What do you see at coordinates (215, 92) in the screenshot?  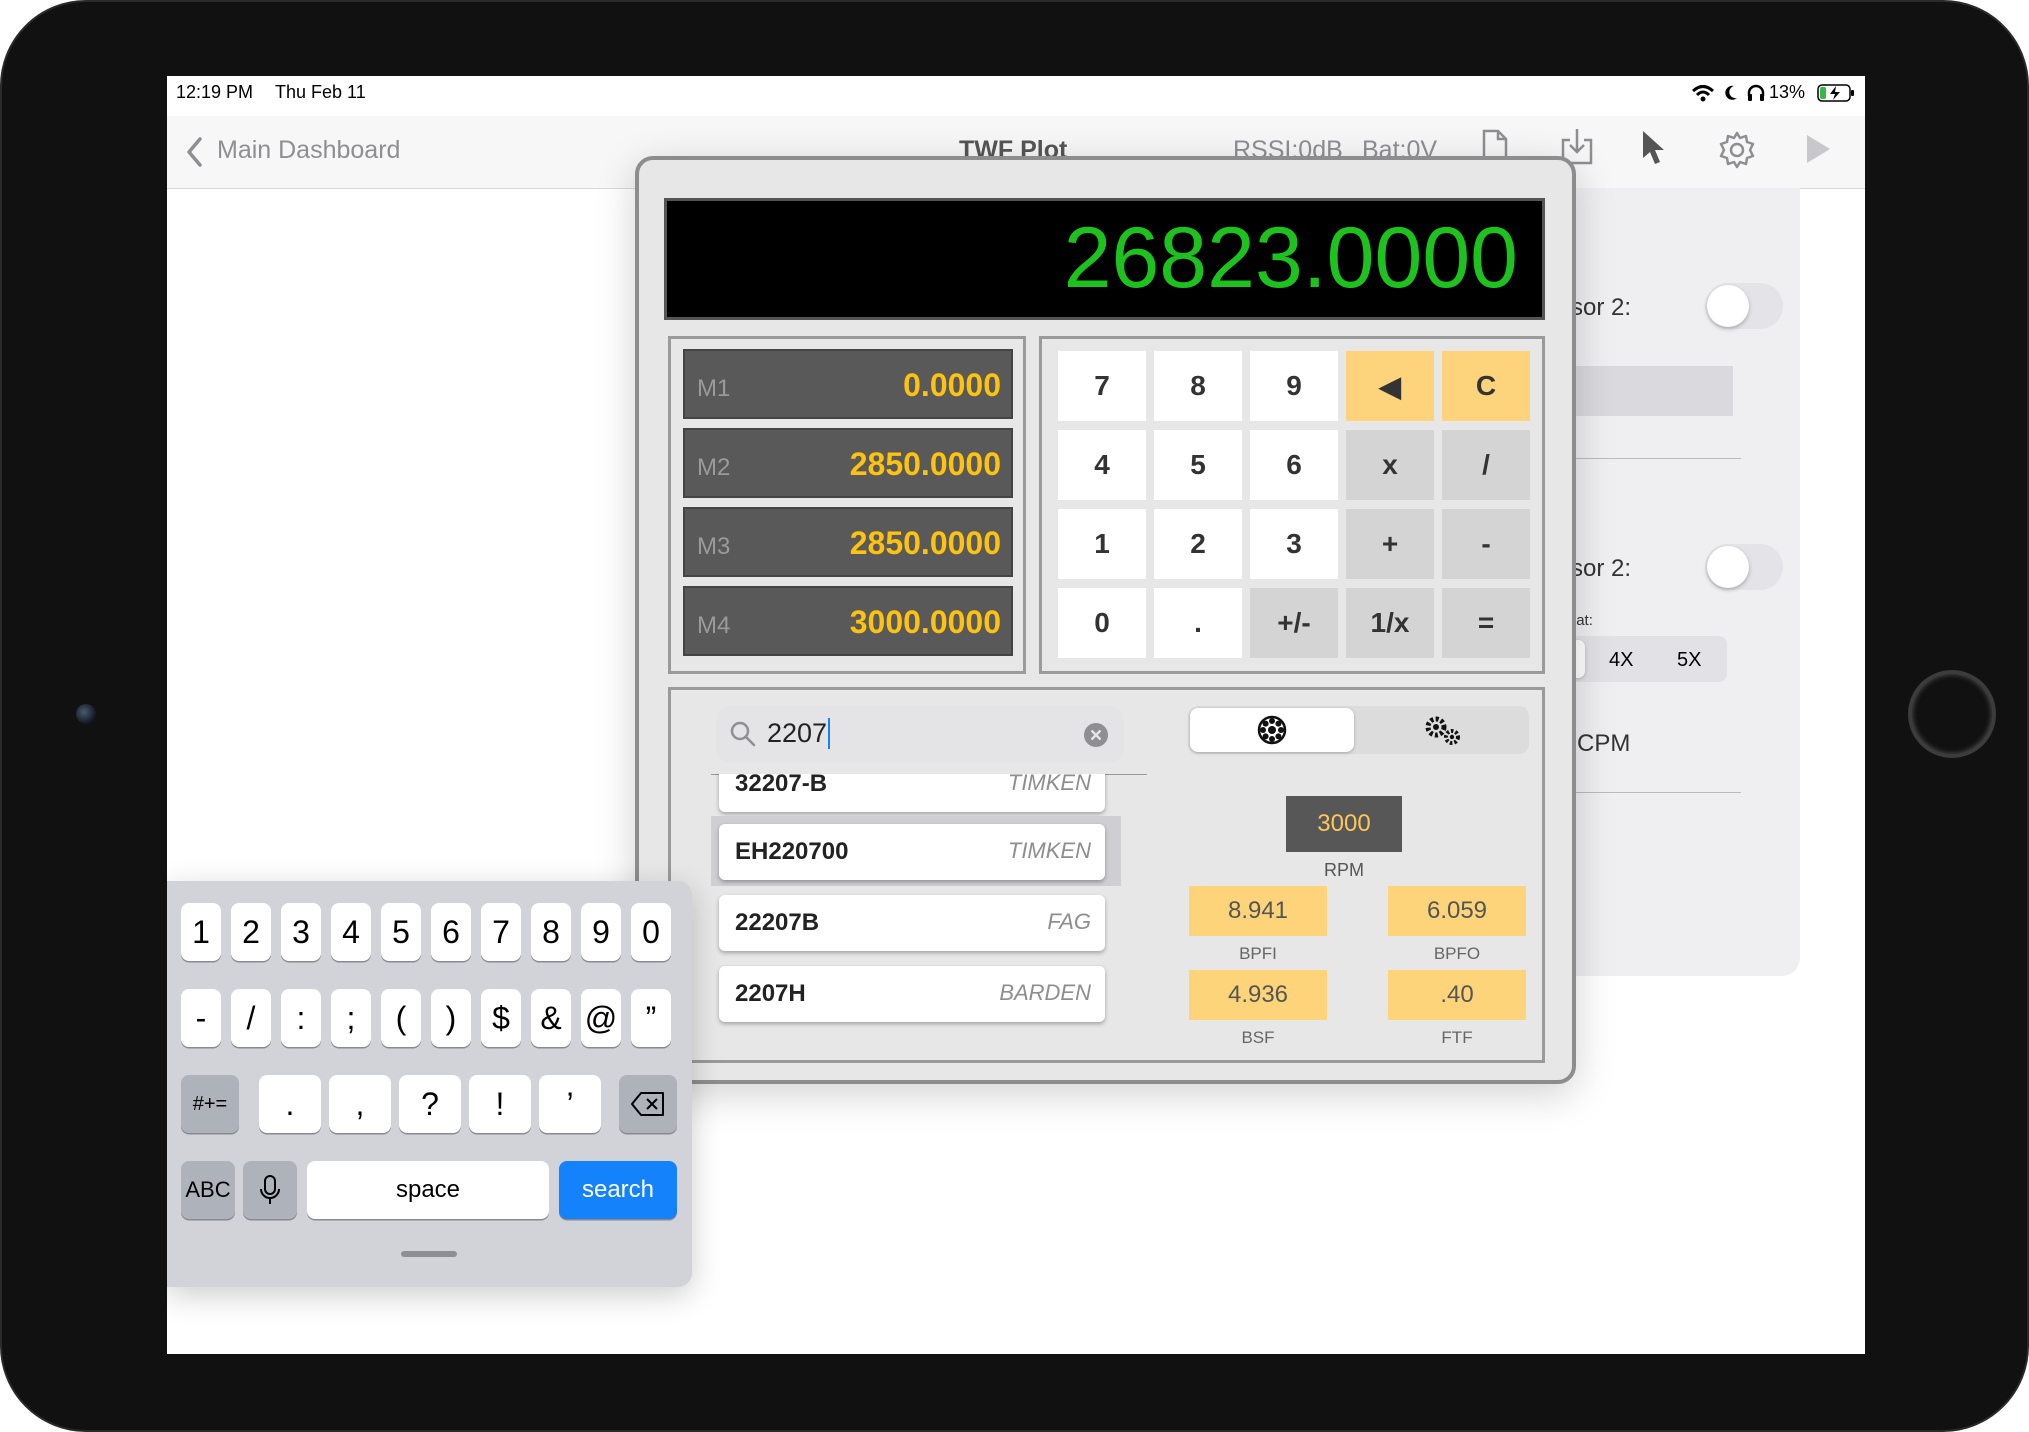 I see `status-time: 12:19 PM` at bounding box center [215, 92].